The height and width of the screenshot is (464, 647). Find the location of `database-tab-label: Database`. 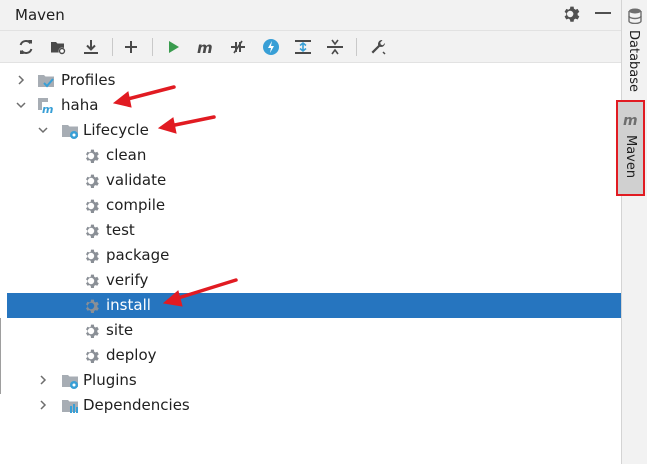

database-tab-label: Database is located at coordinates (633, 61).